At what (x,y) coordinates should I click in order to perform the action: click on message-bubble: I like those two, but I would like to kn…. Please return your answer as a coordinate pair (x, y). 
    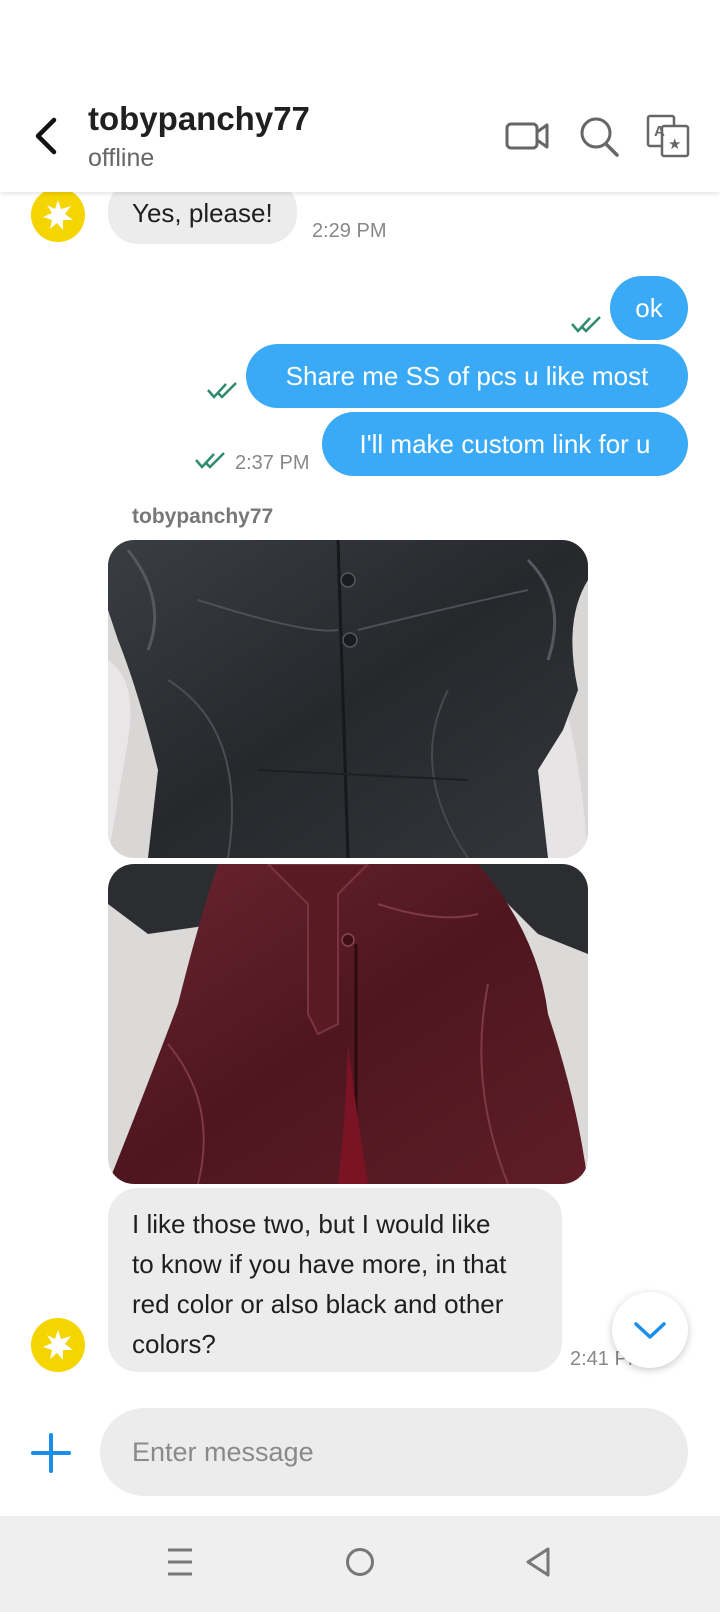
    Looking at the image, I should click on (335, 1280).